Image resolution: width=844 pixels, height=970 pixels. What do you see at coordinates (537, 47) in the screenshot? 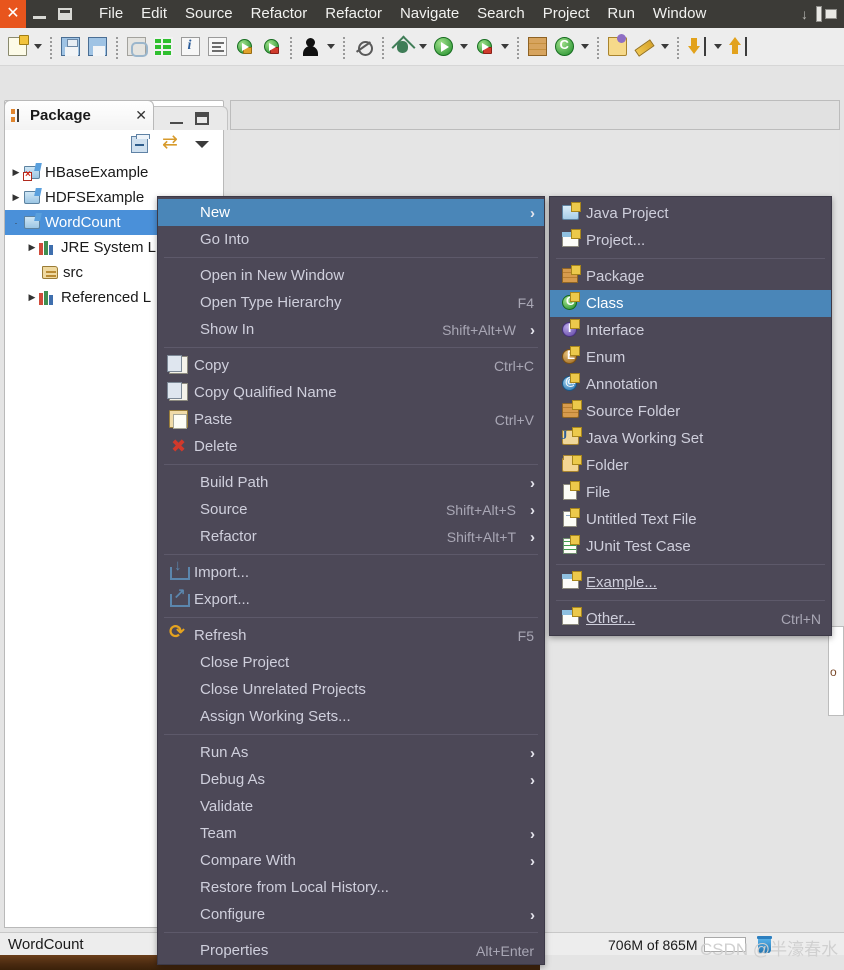
I see `new-package-button` at bounding box center [537, 47].